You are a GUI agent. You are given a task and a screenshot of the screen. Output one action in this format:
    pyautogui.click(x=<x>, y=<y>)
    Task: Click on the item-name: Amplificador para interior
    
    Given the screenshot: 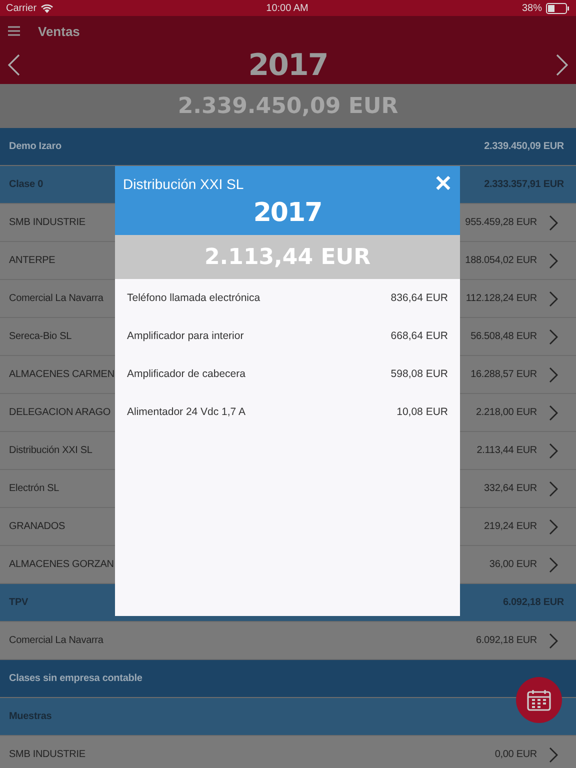 What is the action you would take?
    pyautogui.click(x=185, y=336)
    